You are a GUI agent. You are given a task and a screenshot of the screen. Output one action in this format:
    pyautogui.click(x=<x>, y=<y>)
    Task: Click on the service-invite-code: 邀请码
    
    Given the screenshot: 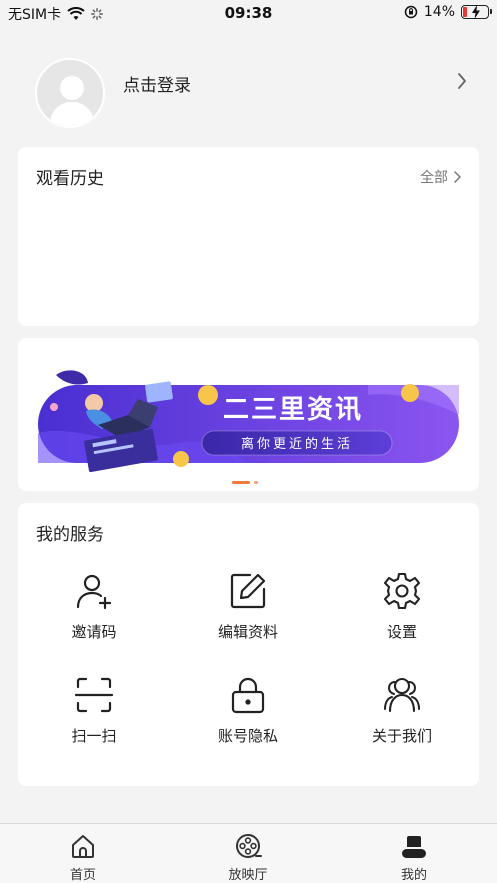 What is the action you would take?
    pyautogui.click(x=94, y=606)
    